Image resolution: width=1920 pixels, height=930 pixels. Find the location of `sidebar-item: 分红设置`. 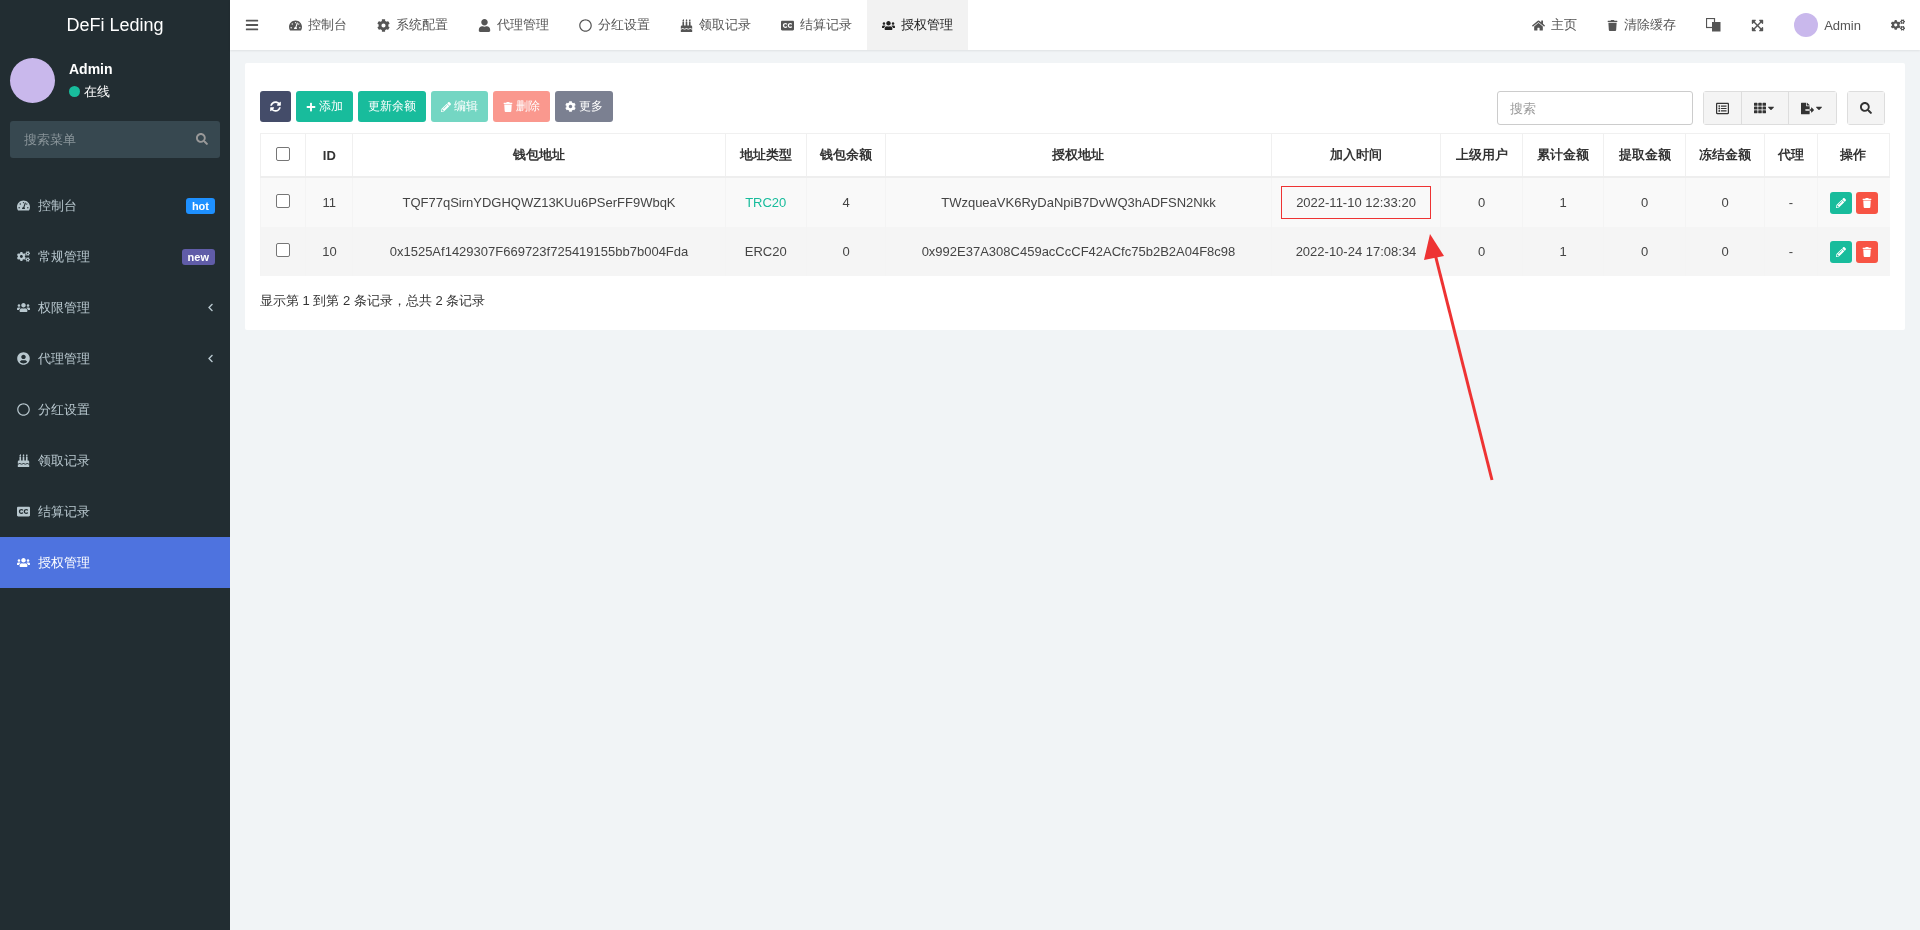

sidebar-item: 分红设置 is located at coordinates (115, 409).